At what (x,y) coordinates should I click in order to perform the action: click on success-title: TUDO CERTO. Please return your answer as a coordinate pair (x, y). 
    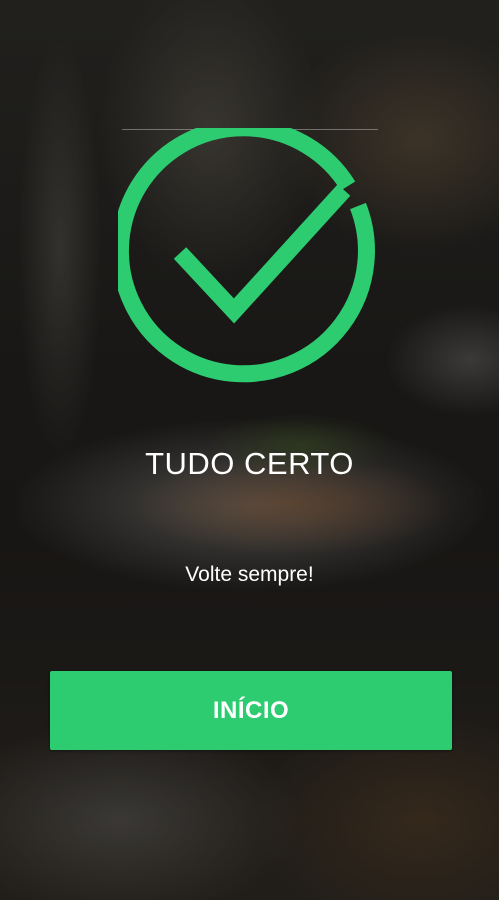
    Looking at the image, I should click on (249, 463).